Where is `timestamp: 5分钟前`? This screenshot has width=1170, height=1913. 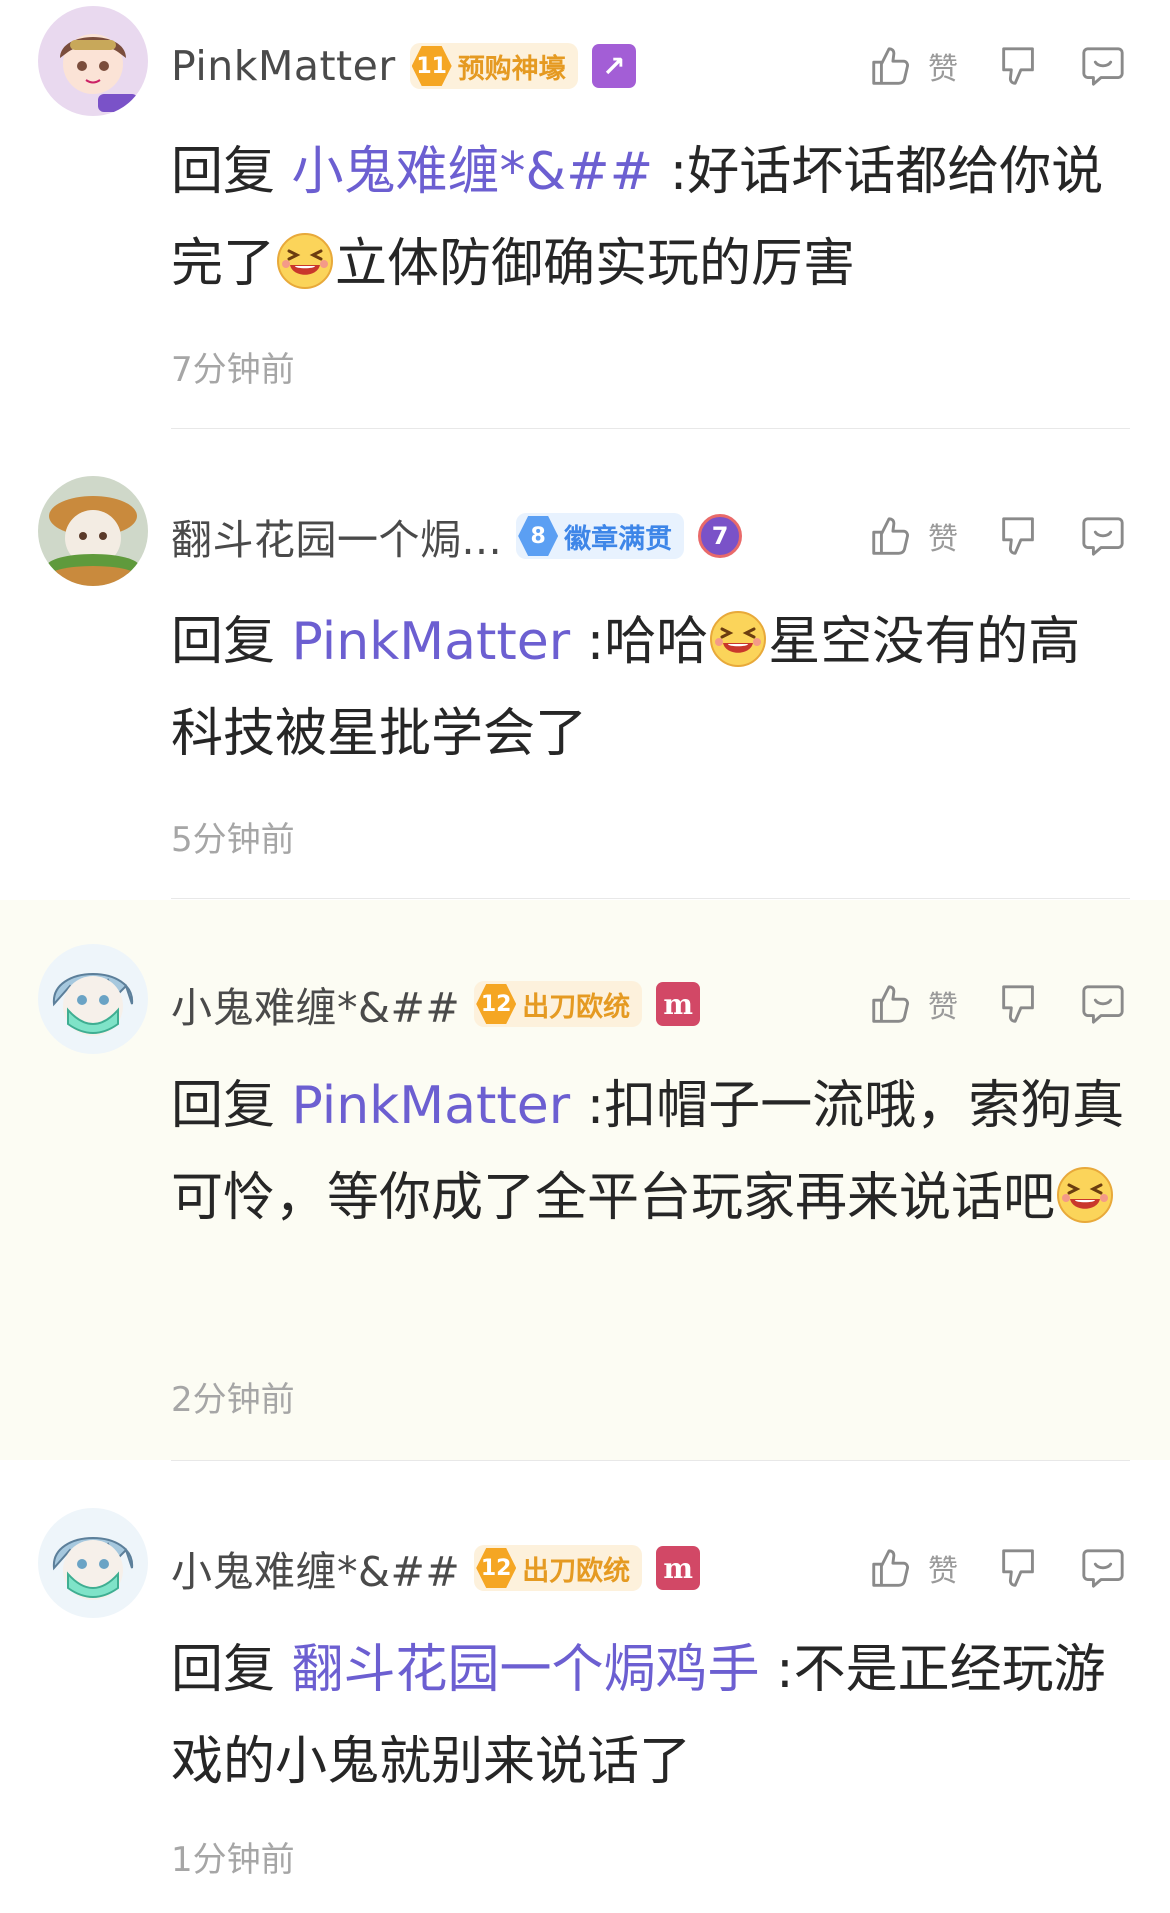 timestamp: 5分钟前 is located at coordinates (233, 840).